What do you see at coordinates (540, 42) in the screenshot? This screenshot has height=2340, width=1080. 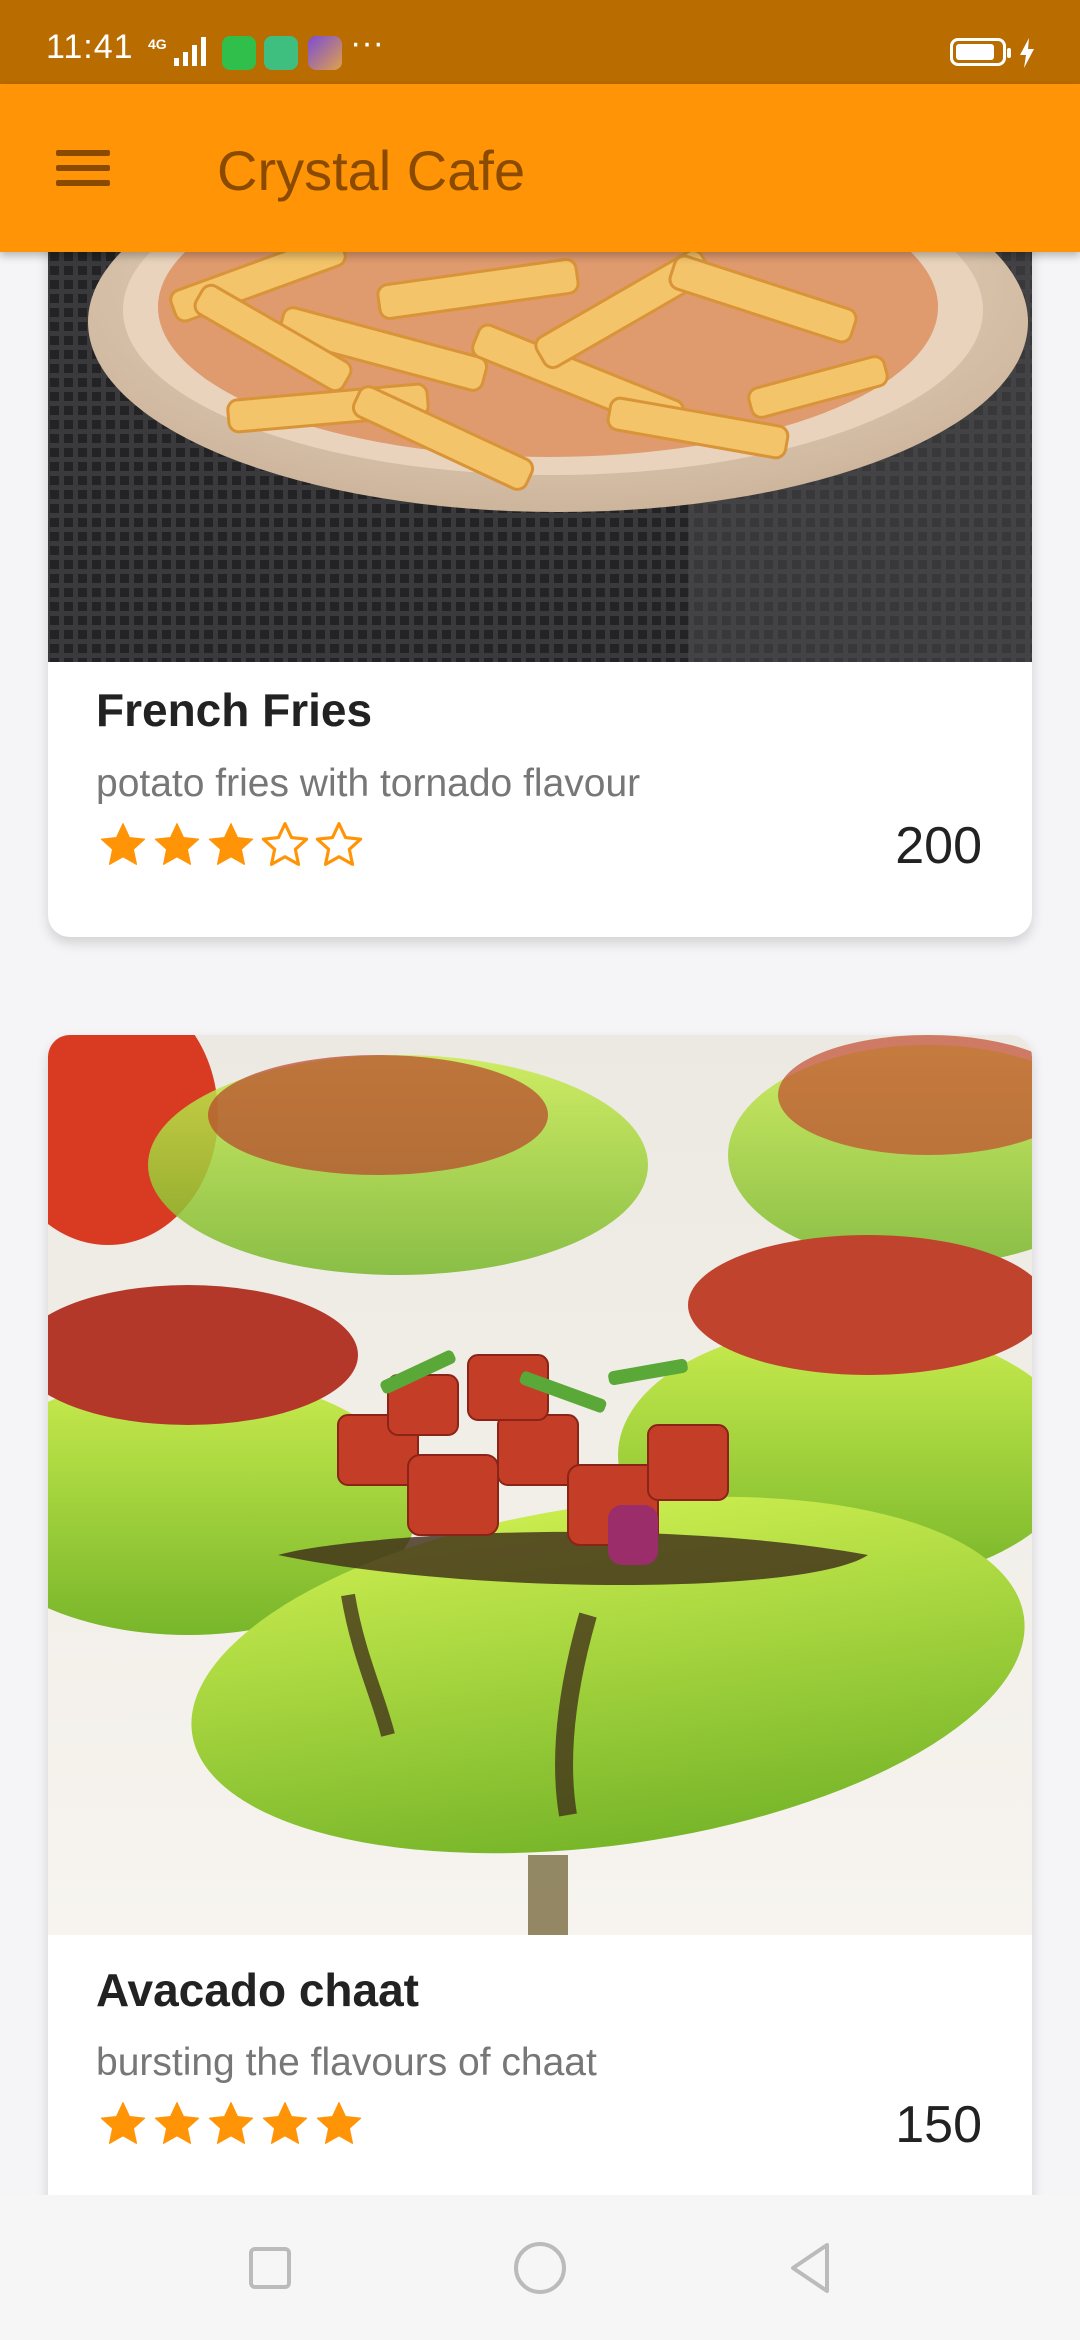 I see `status-bar: 11:41 4G ···` at bounding box center [540, 42].